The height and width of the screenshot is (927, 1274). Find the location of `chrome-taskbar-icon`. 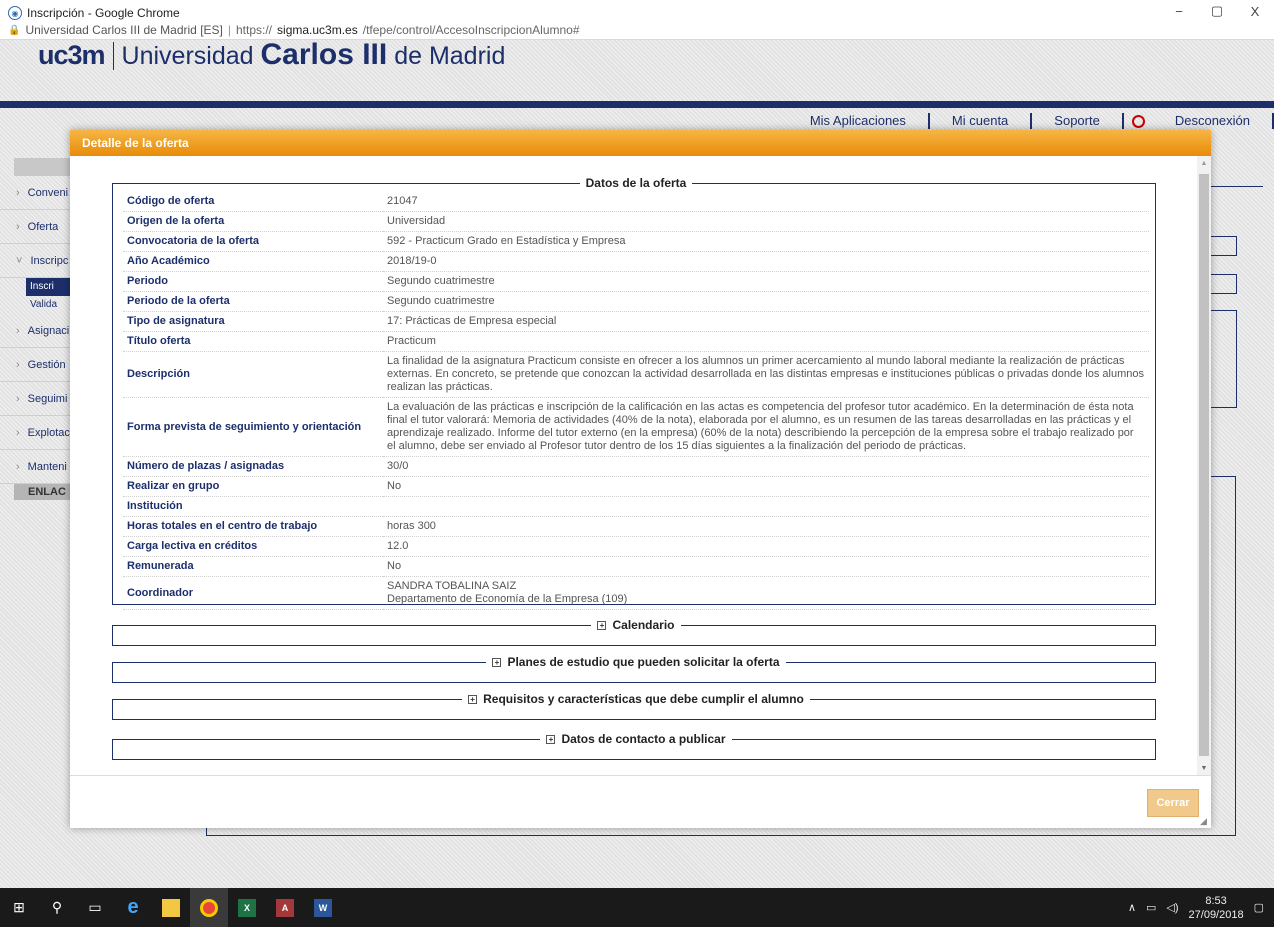

chrome-taskbar-icon is located at coordinates (209, 907).